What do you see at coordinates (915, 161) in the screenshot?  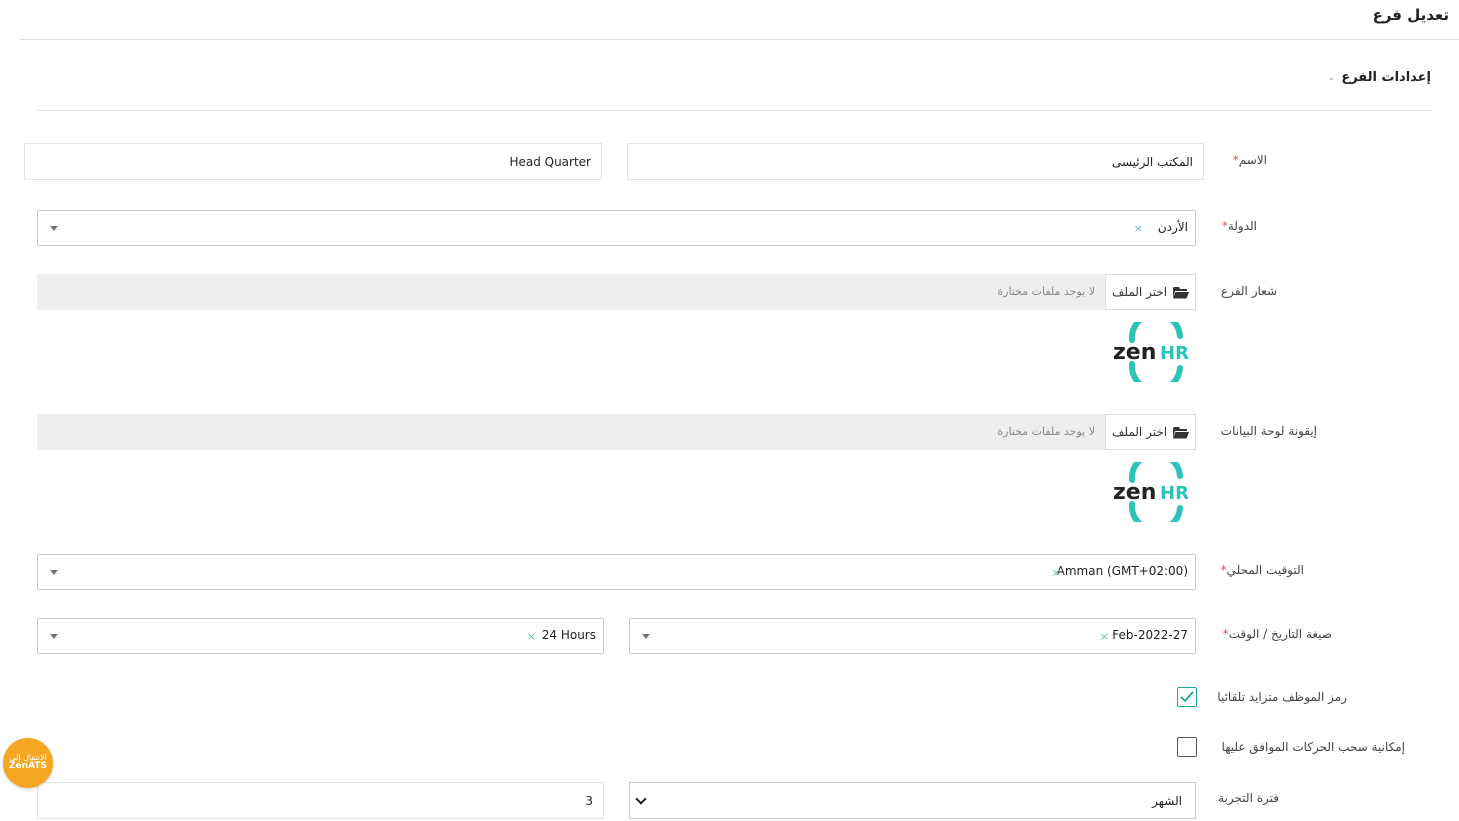 I see `name-ar-input: المكتب الرئيسى` at bounding box center [915, 161].